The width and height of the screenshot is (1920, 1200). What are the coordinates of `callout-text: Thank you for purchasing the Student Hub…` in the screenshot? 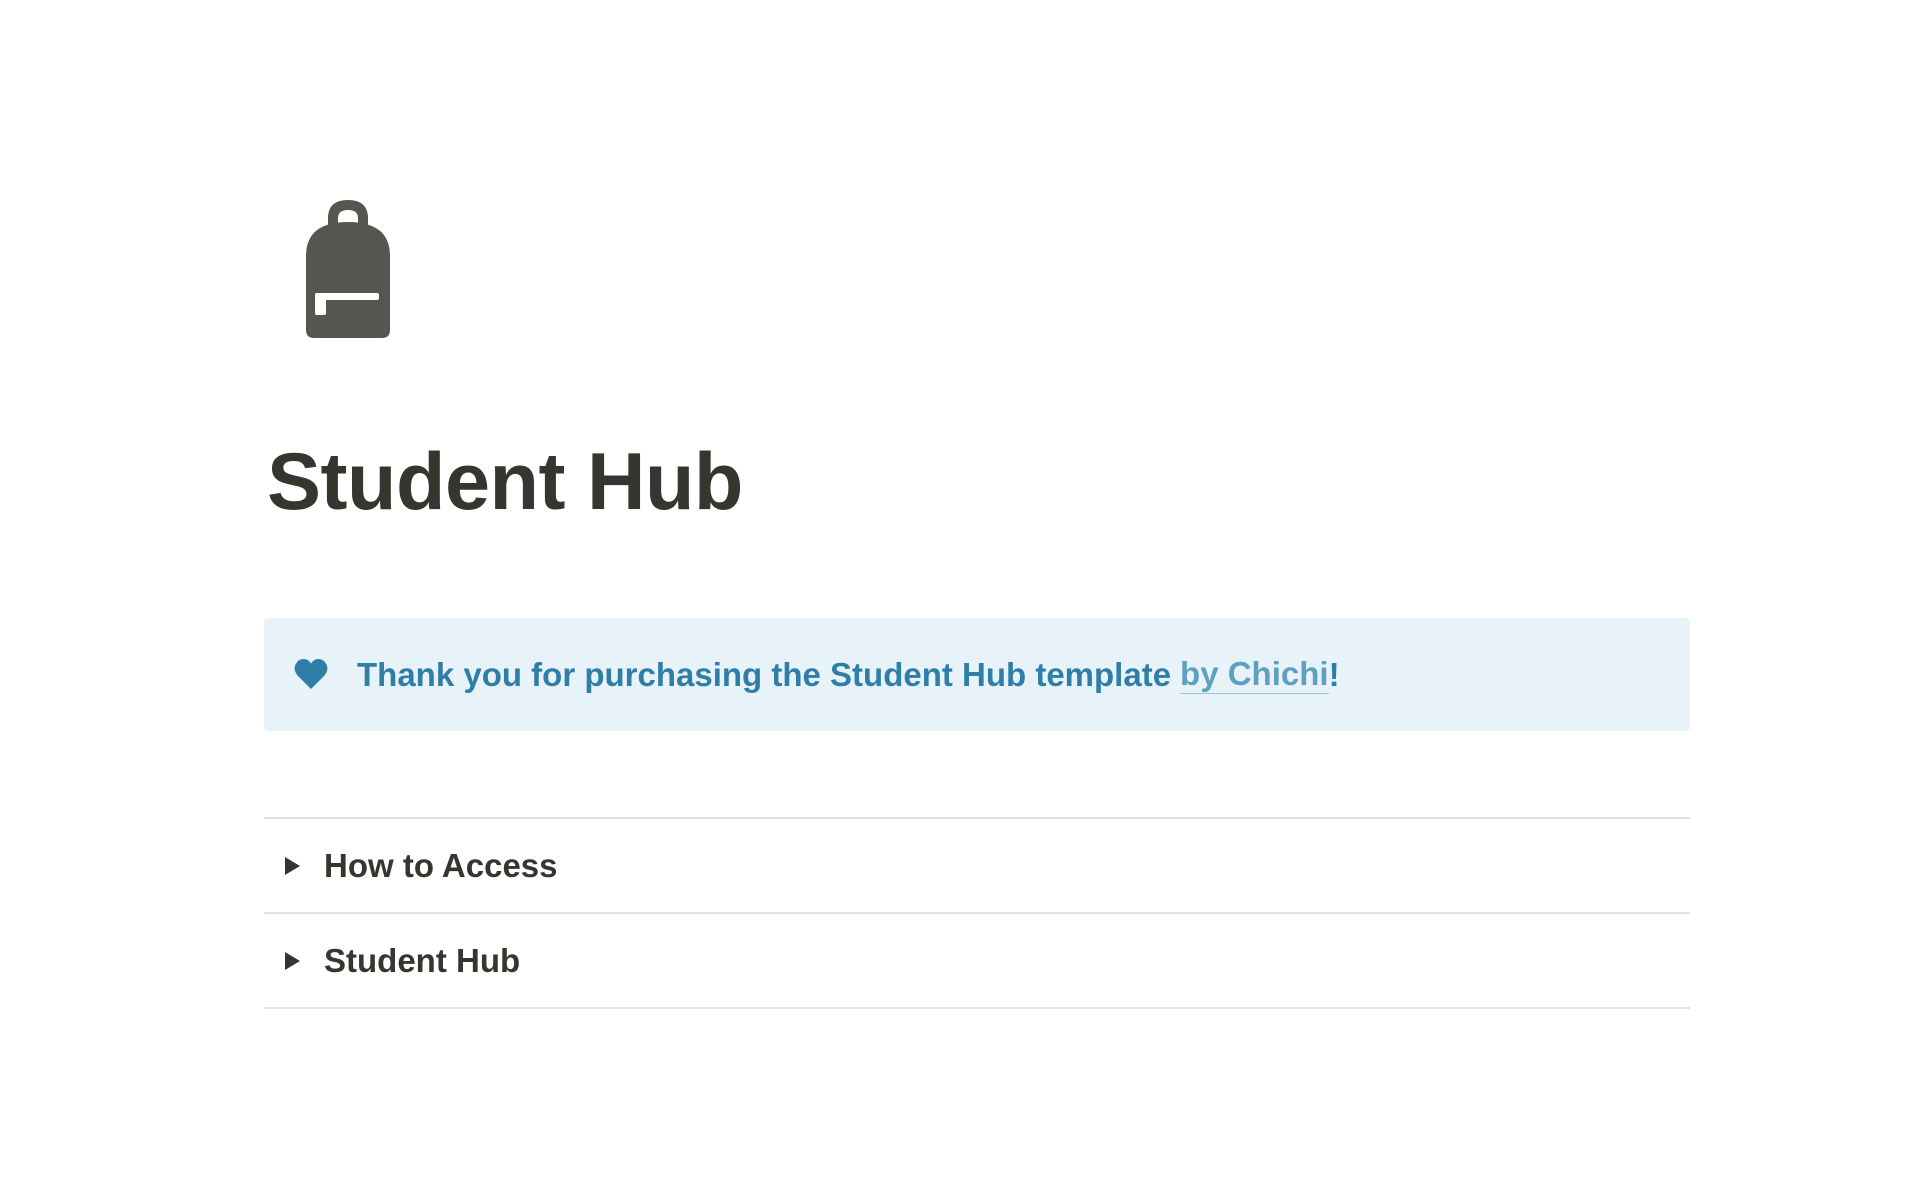 It's located at (848, 674).